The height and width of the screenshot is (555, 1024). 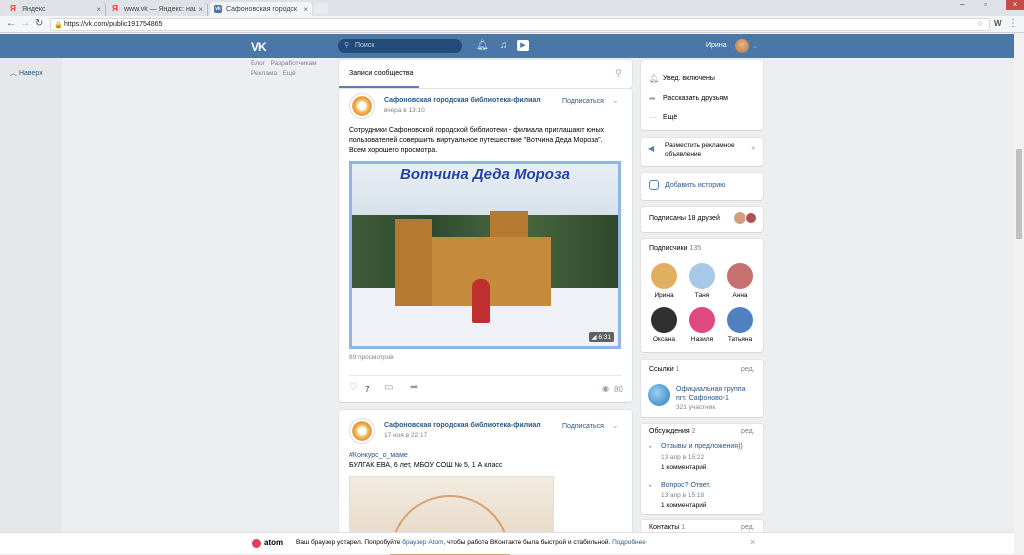 What do you see at coordinates (520, 24) in the screenshot?
I see `address-bar: 🔒 https://vk.com/public191754865 ☆` at bounding box center [520, 24].